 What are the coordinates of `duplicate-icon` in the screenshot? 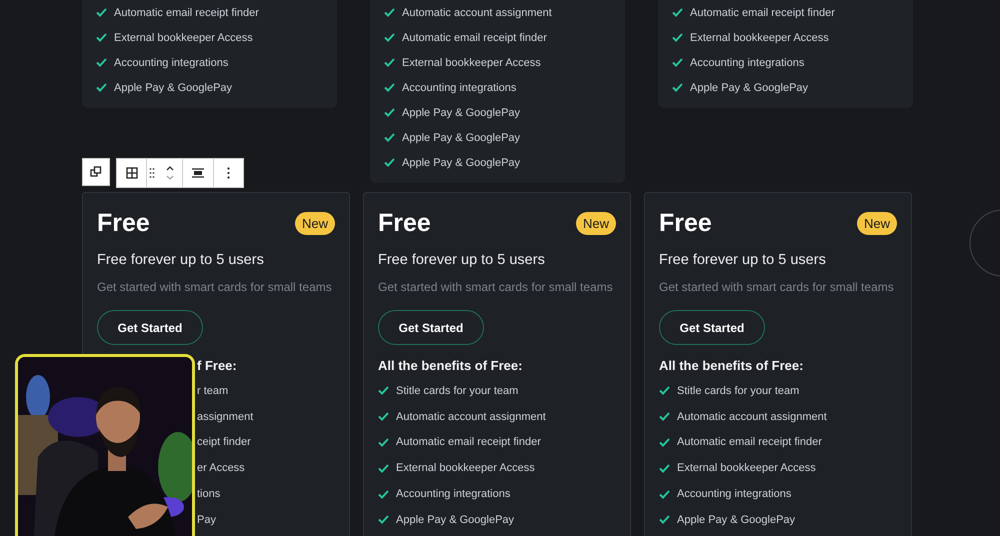 It's located at (96, 172).